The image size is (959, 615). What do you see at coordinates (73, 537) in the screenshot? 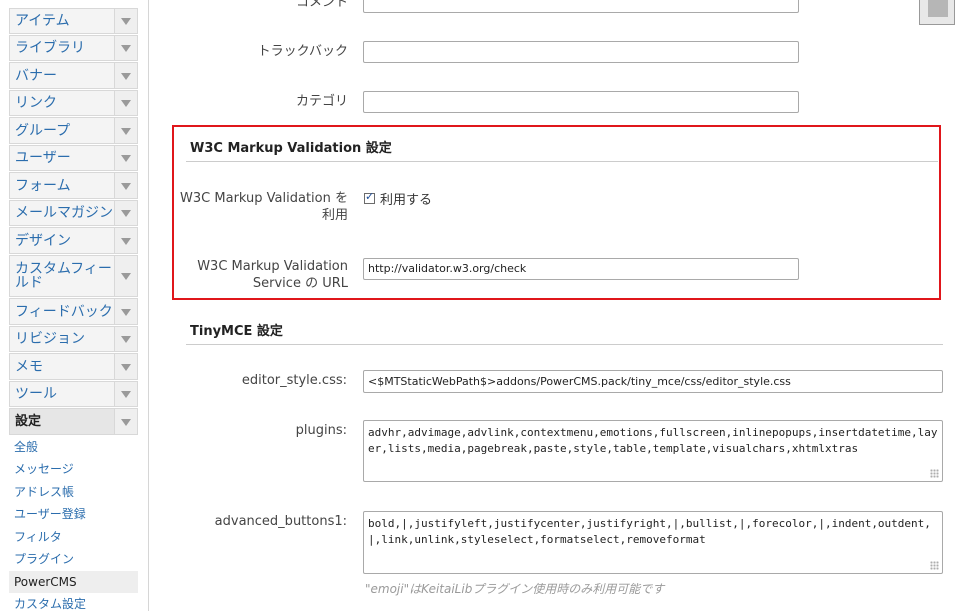
I see `submenu-item-filters: フィルタ` at bounding box center [73, 537].